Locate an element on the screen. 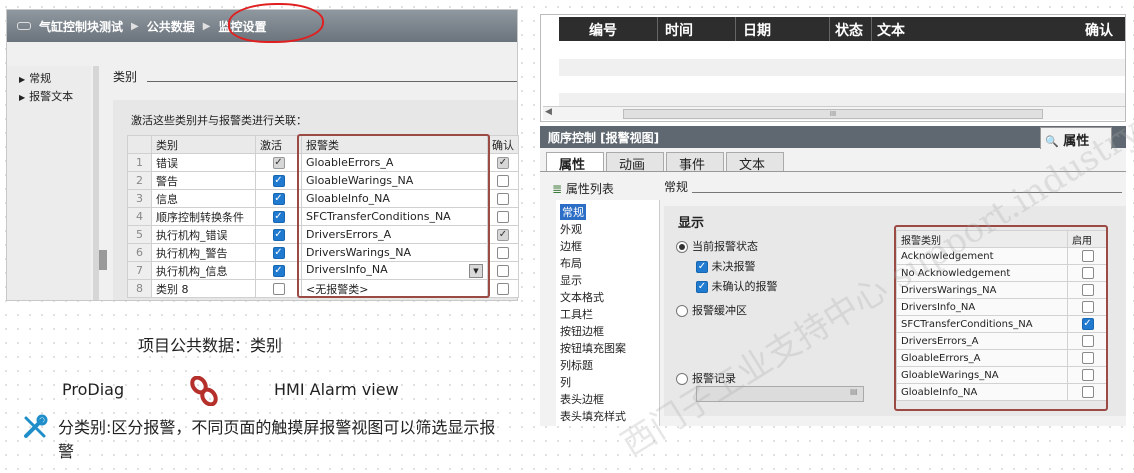 Image resolution: width=1134 pixels, height=473 pixels. scroll-thumb: III is located at coordinates (833, 114).